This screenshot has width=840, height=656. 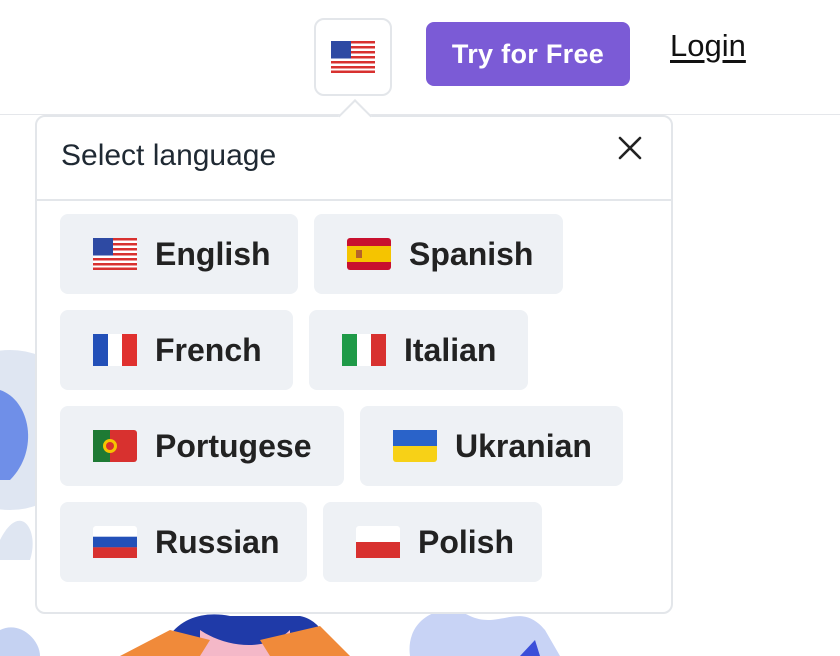 I want to click on popover-title: Select language, so click(x=169, y=155).